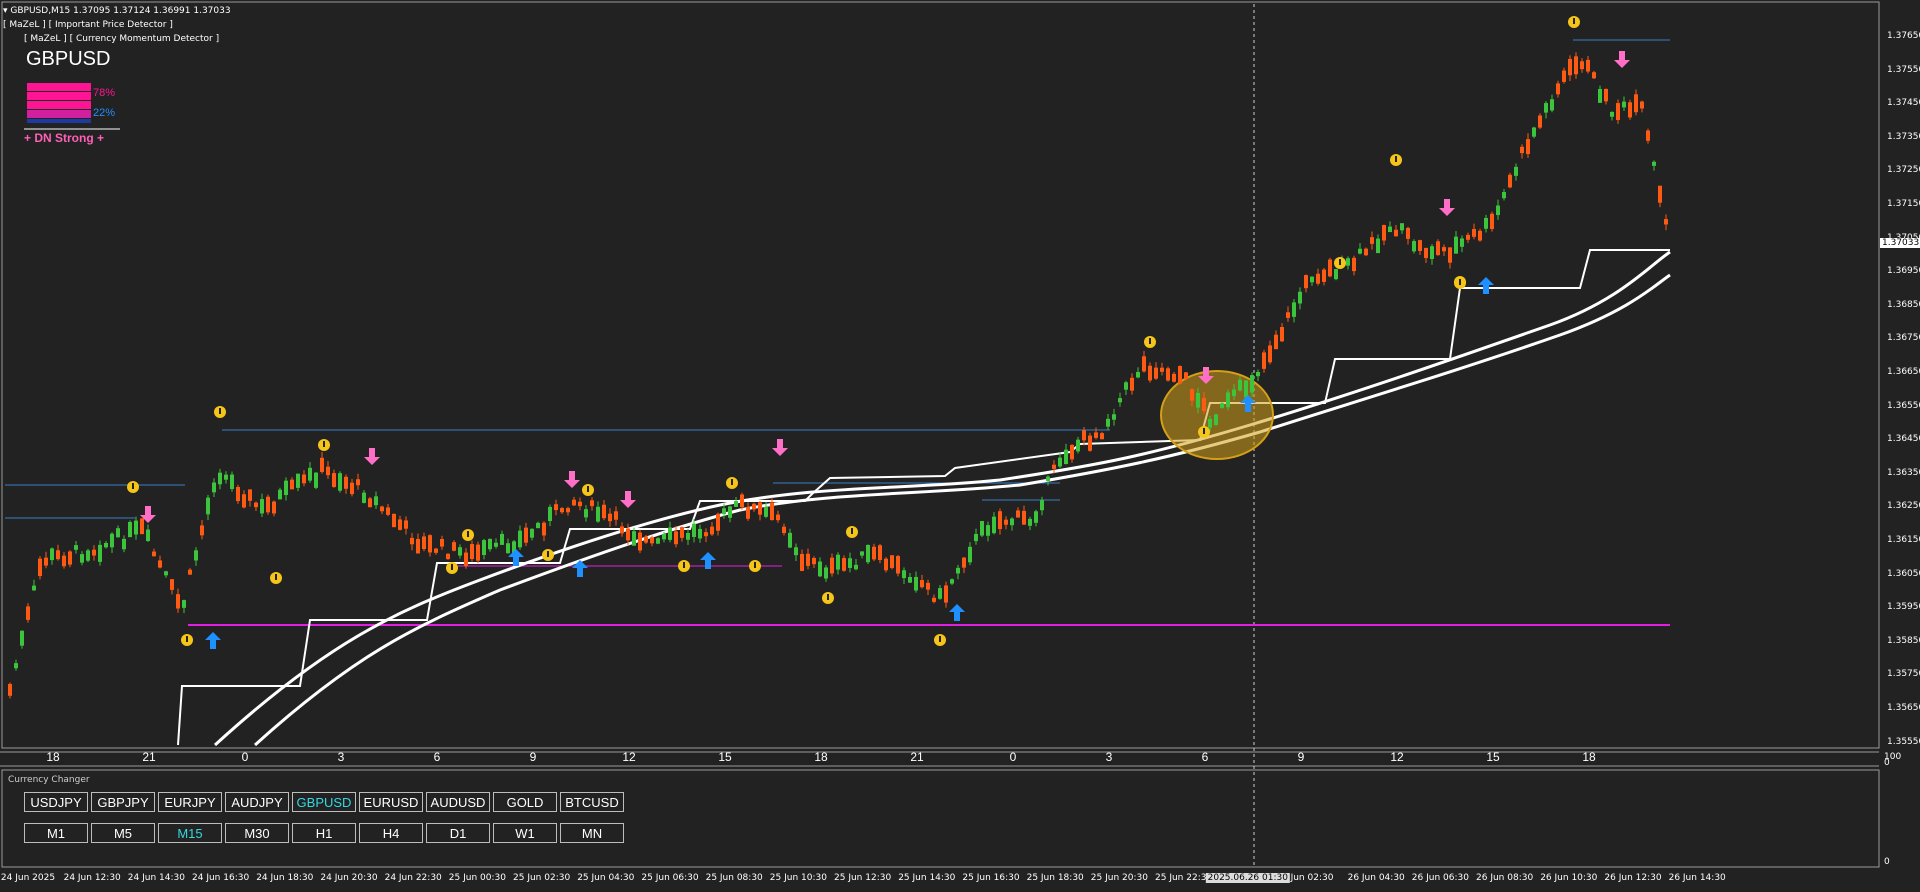  Describe the element at coordinates (1376, 878) in the screenshot. I see `date-tick-label: 26 Jun 04:30` at that location.